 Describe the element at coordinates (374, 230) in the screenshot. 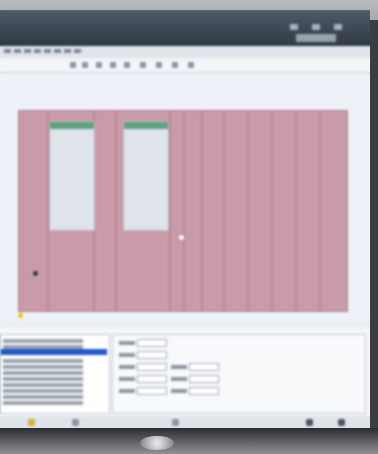

I see `monitor-bezel-right` at that location.